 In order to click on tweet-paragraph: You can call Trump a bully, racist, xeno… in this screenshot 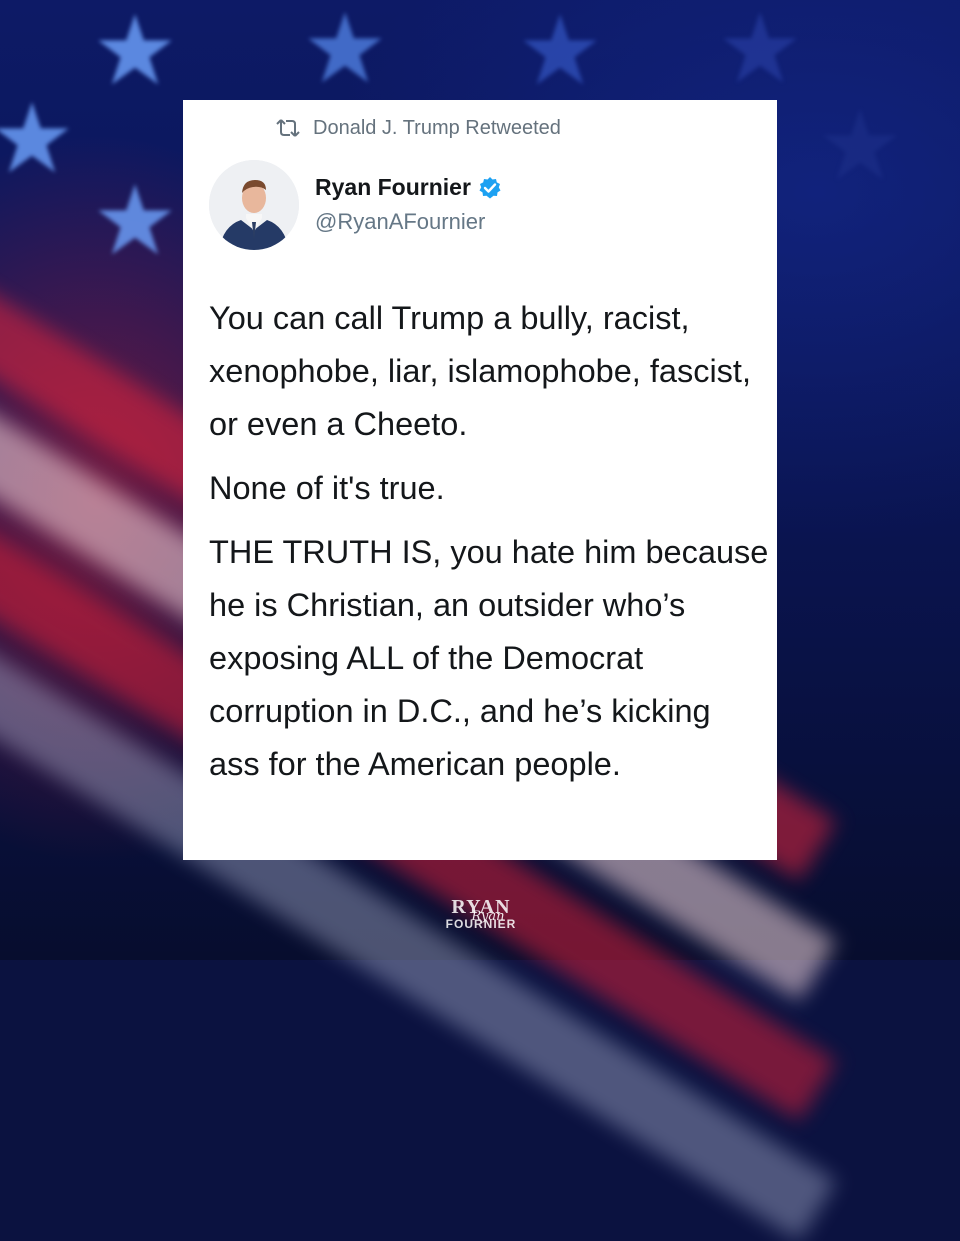, I will do `click(480, 371)`.